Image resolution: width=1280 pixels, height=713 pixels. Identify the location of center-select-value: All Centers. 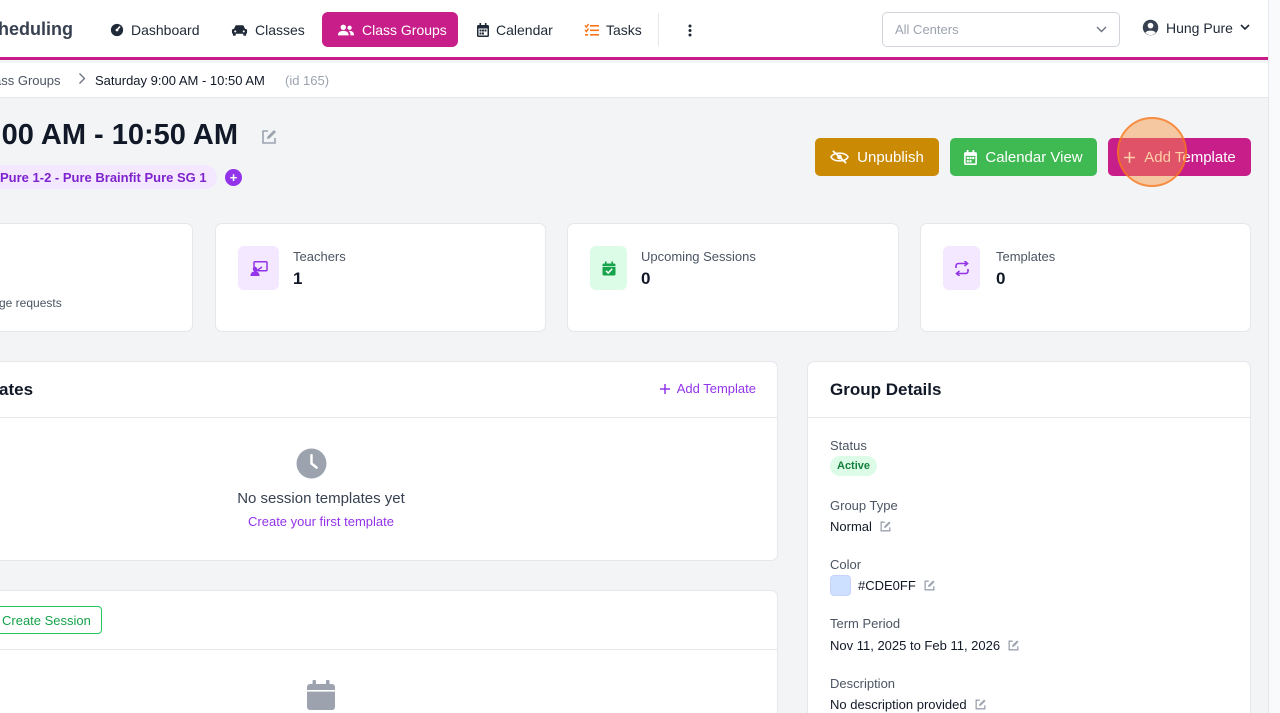
(927, 29).